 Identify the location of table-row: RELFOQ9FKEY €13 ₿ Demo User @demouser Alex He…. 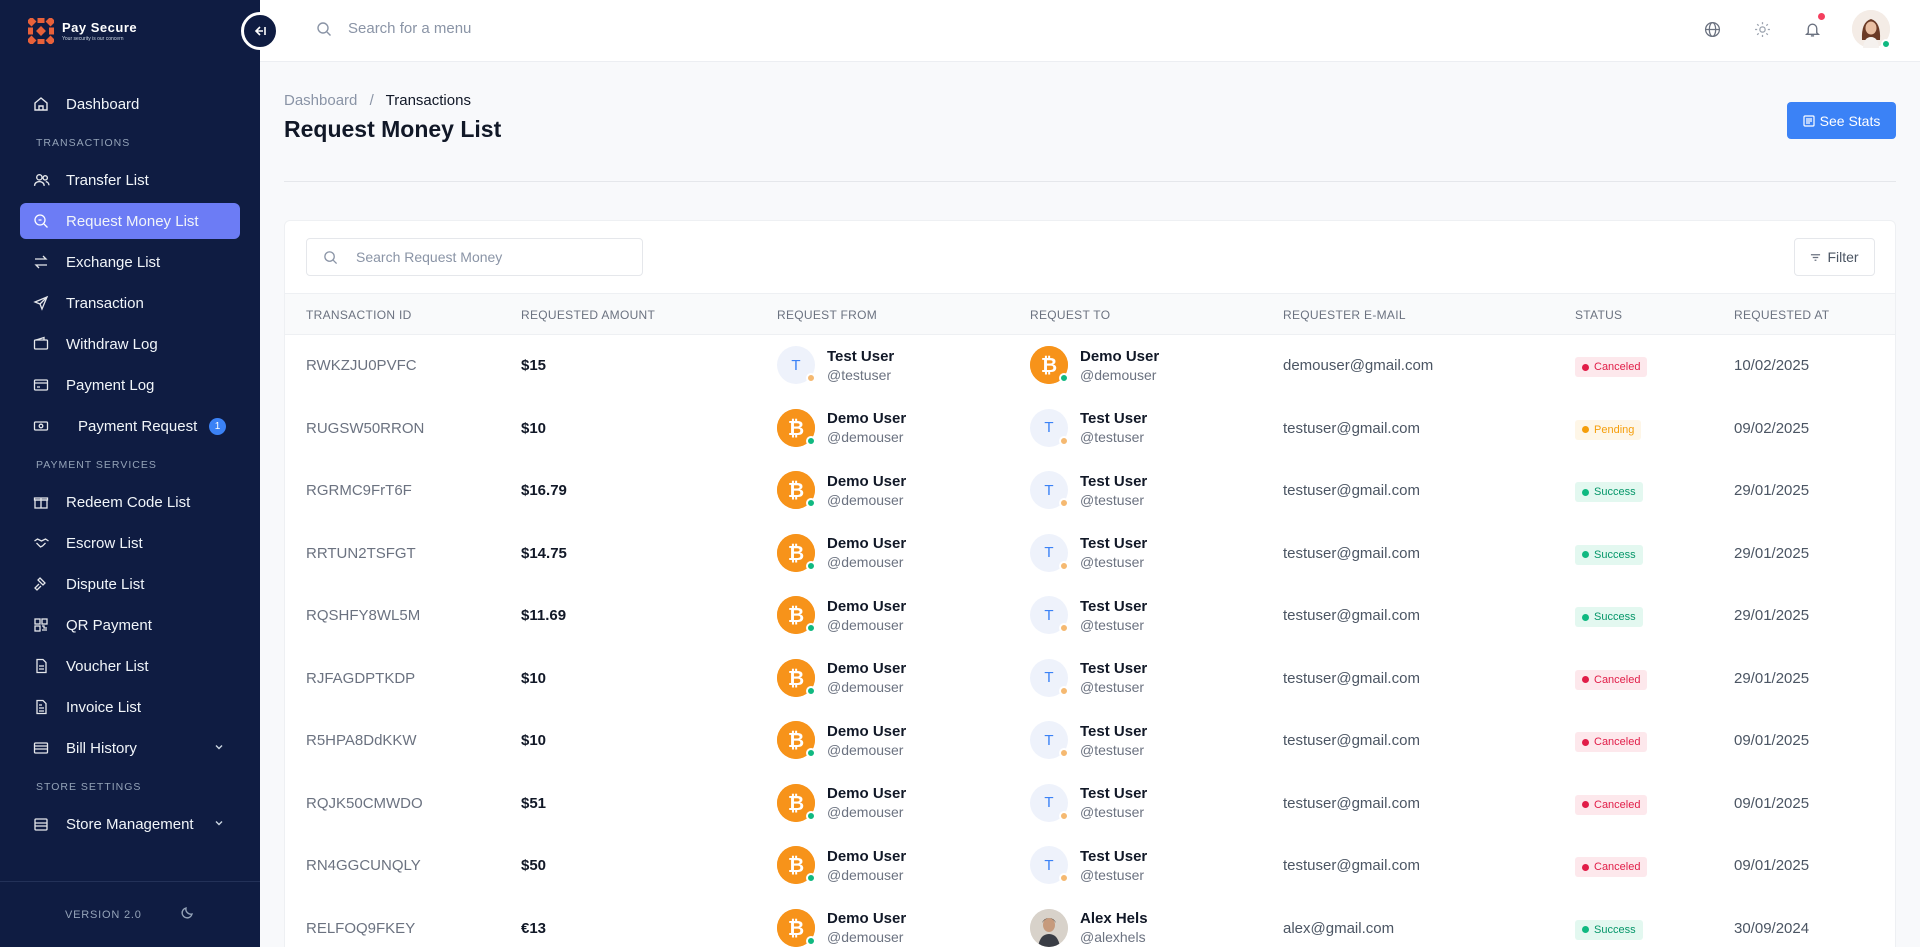
(1090, 922).